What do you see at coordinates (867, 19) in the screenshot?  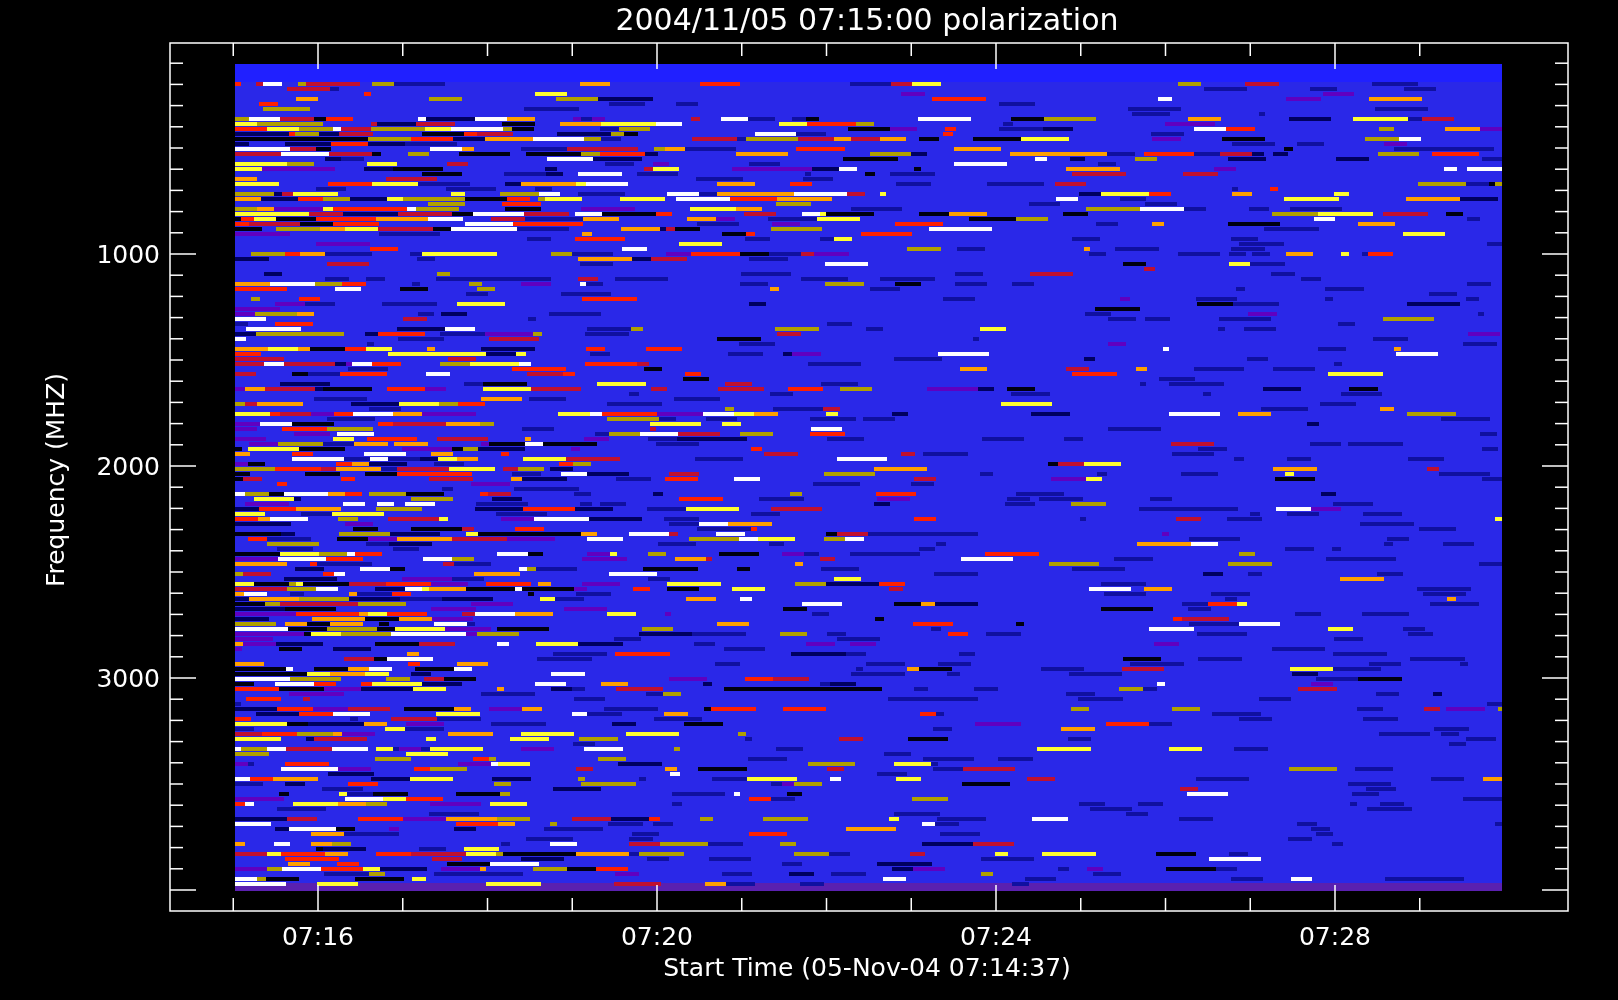 I see `chart-title: 2004/11/05 07:15:00 polarization` at bounding box center [867, 19].